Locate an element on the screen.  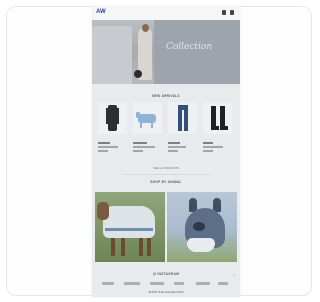
horse-muzzle-shape is located at coordinates (201, 245).